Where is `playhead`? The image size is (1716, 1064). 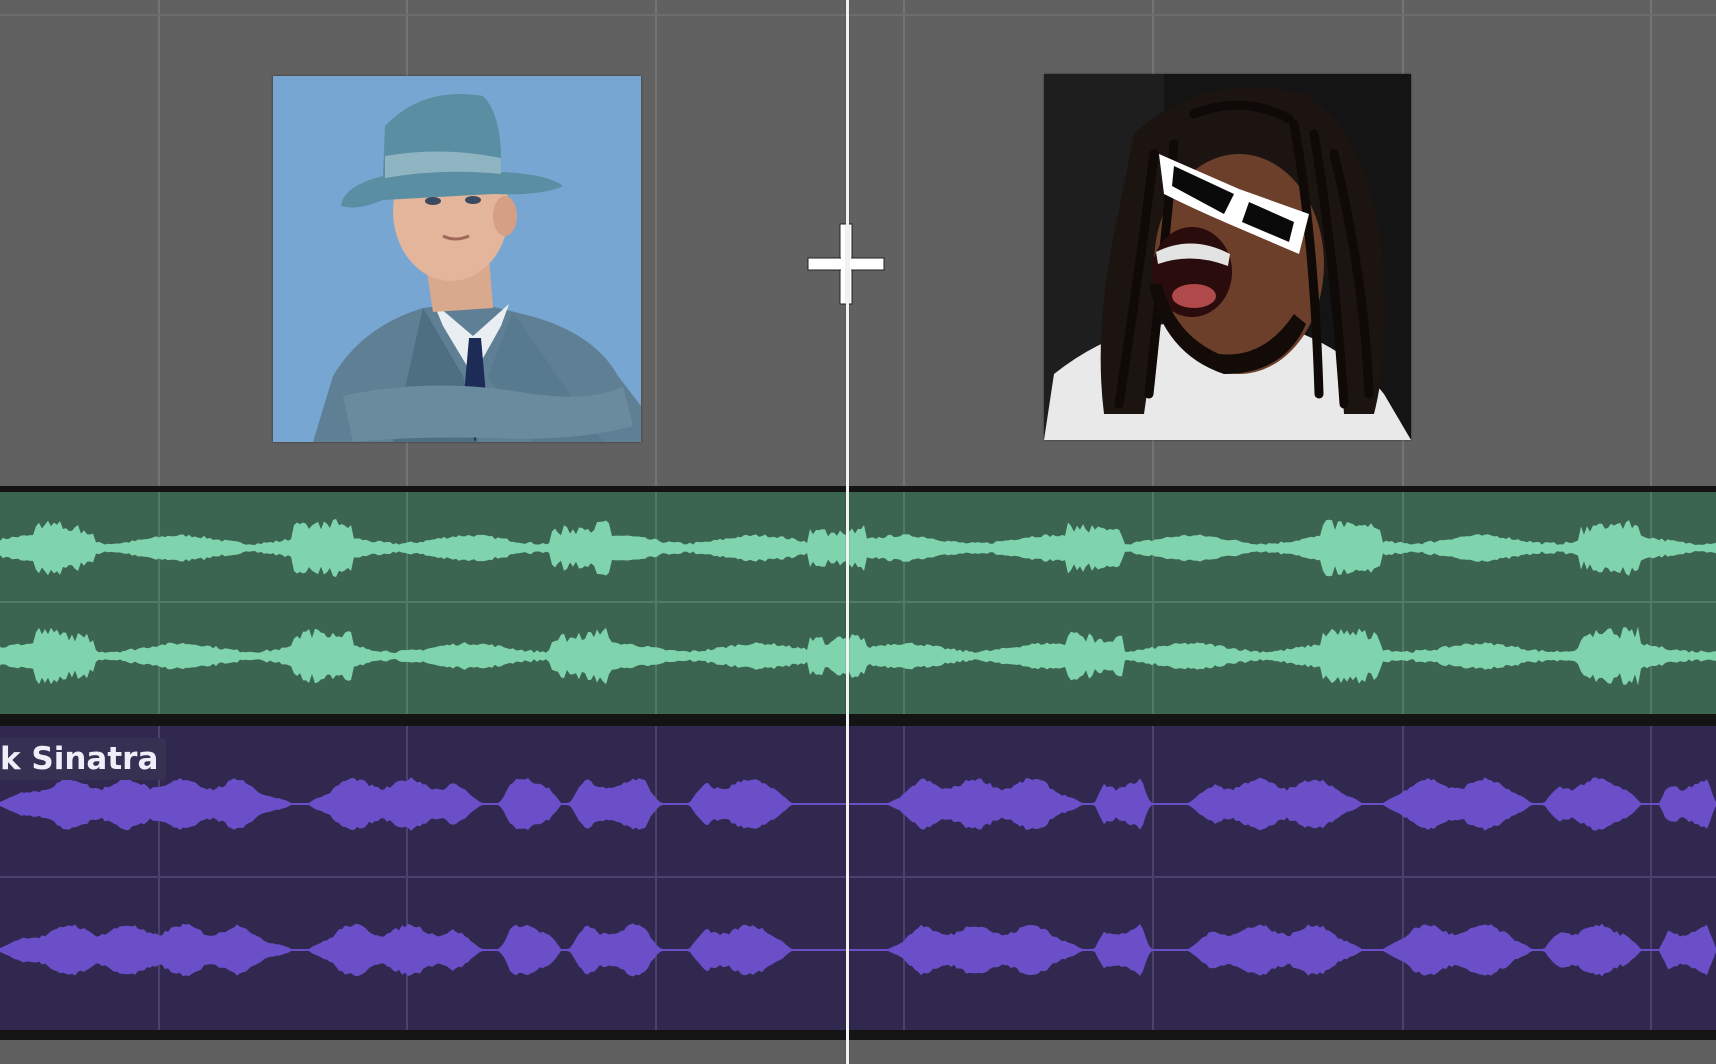 playhead is located at coordinates (847, 532).